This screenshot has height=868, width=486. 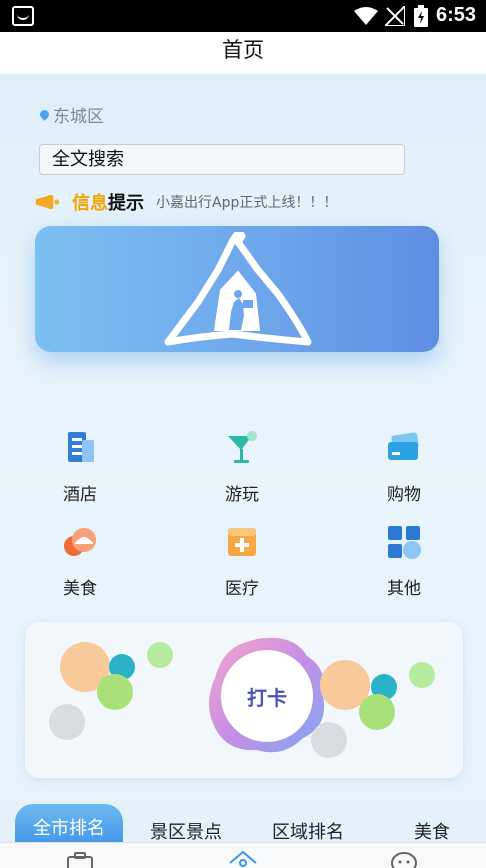 I want to click on banner, so click(x=237, y=289).